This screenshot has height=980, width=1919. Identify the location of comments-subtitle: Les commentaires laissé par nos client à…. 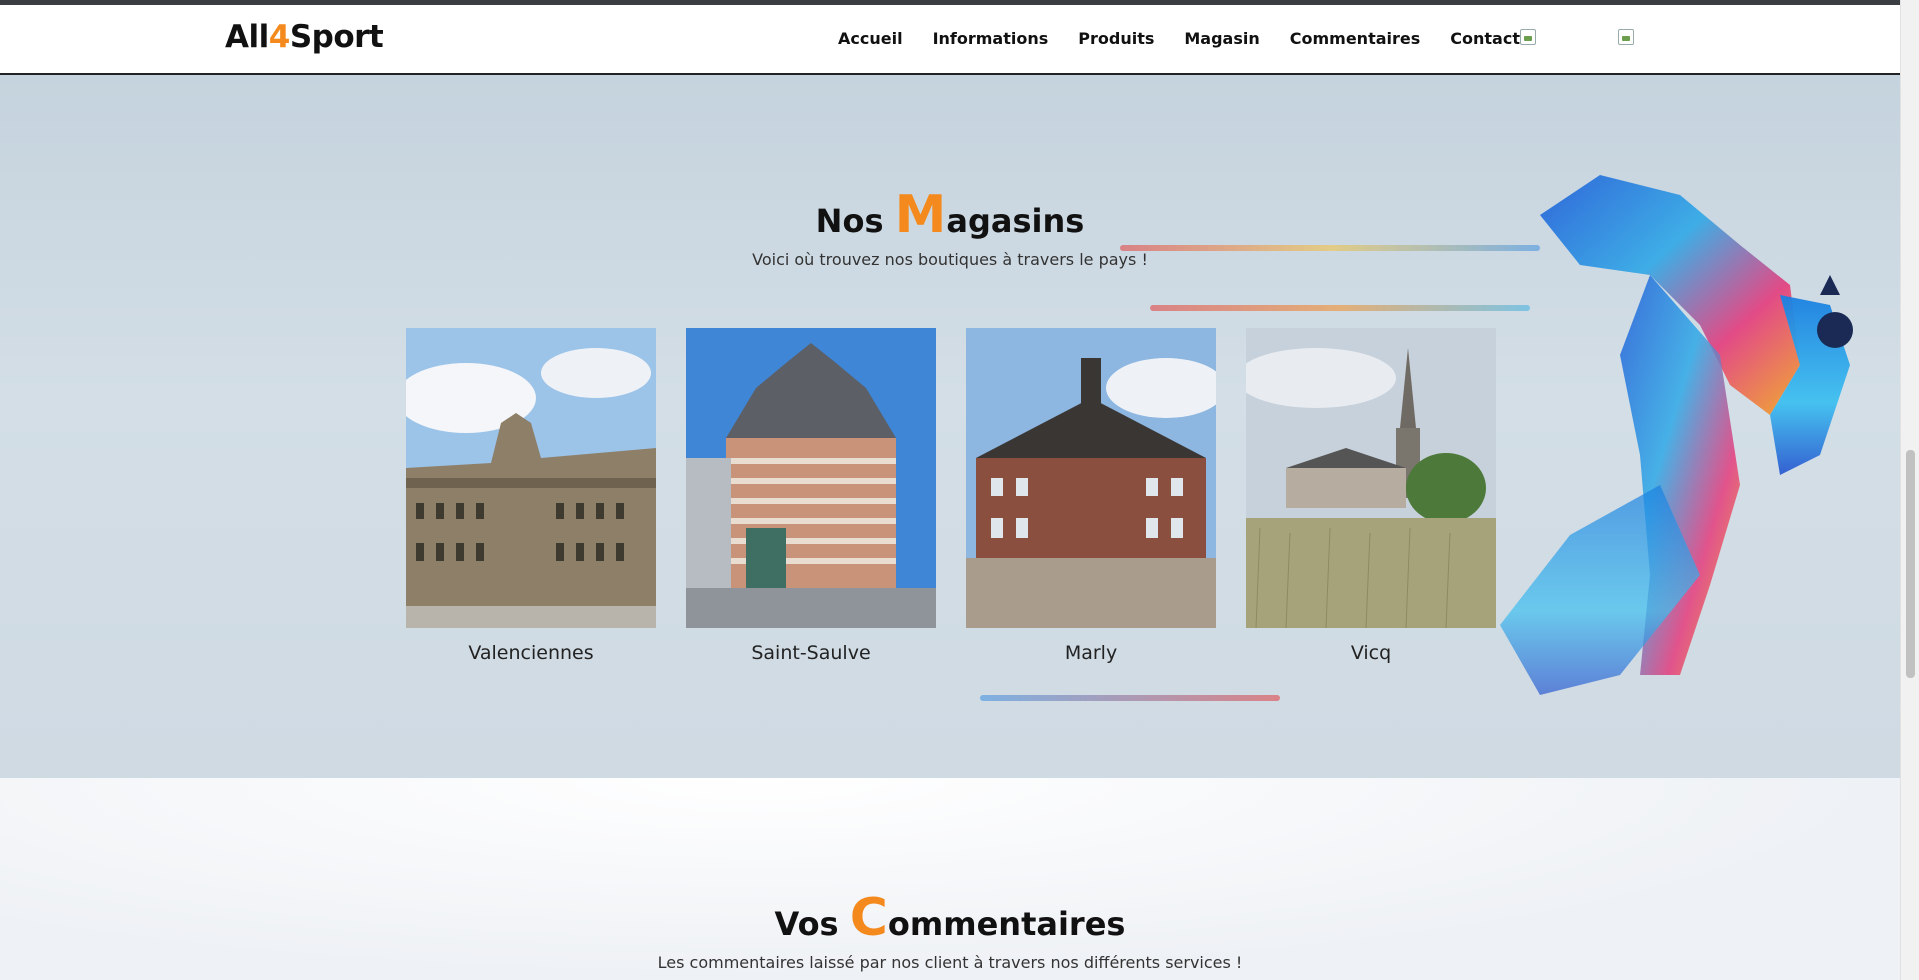
(950, 962).